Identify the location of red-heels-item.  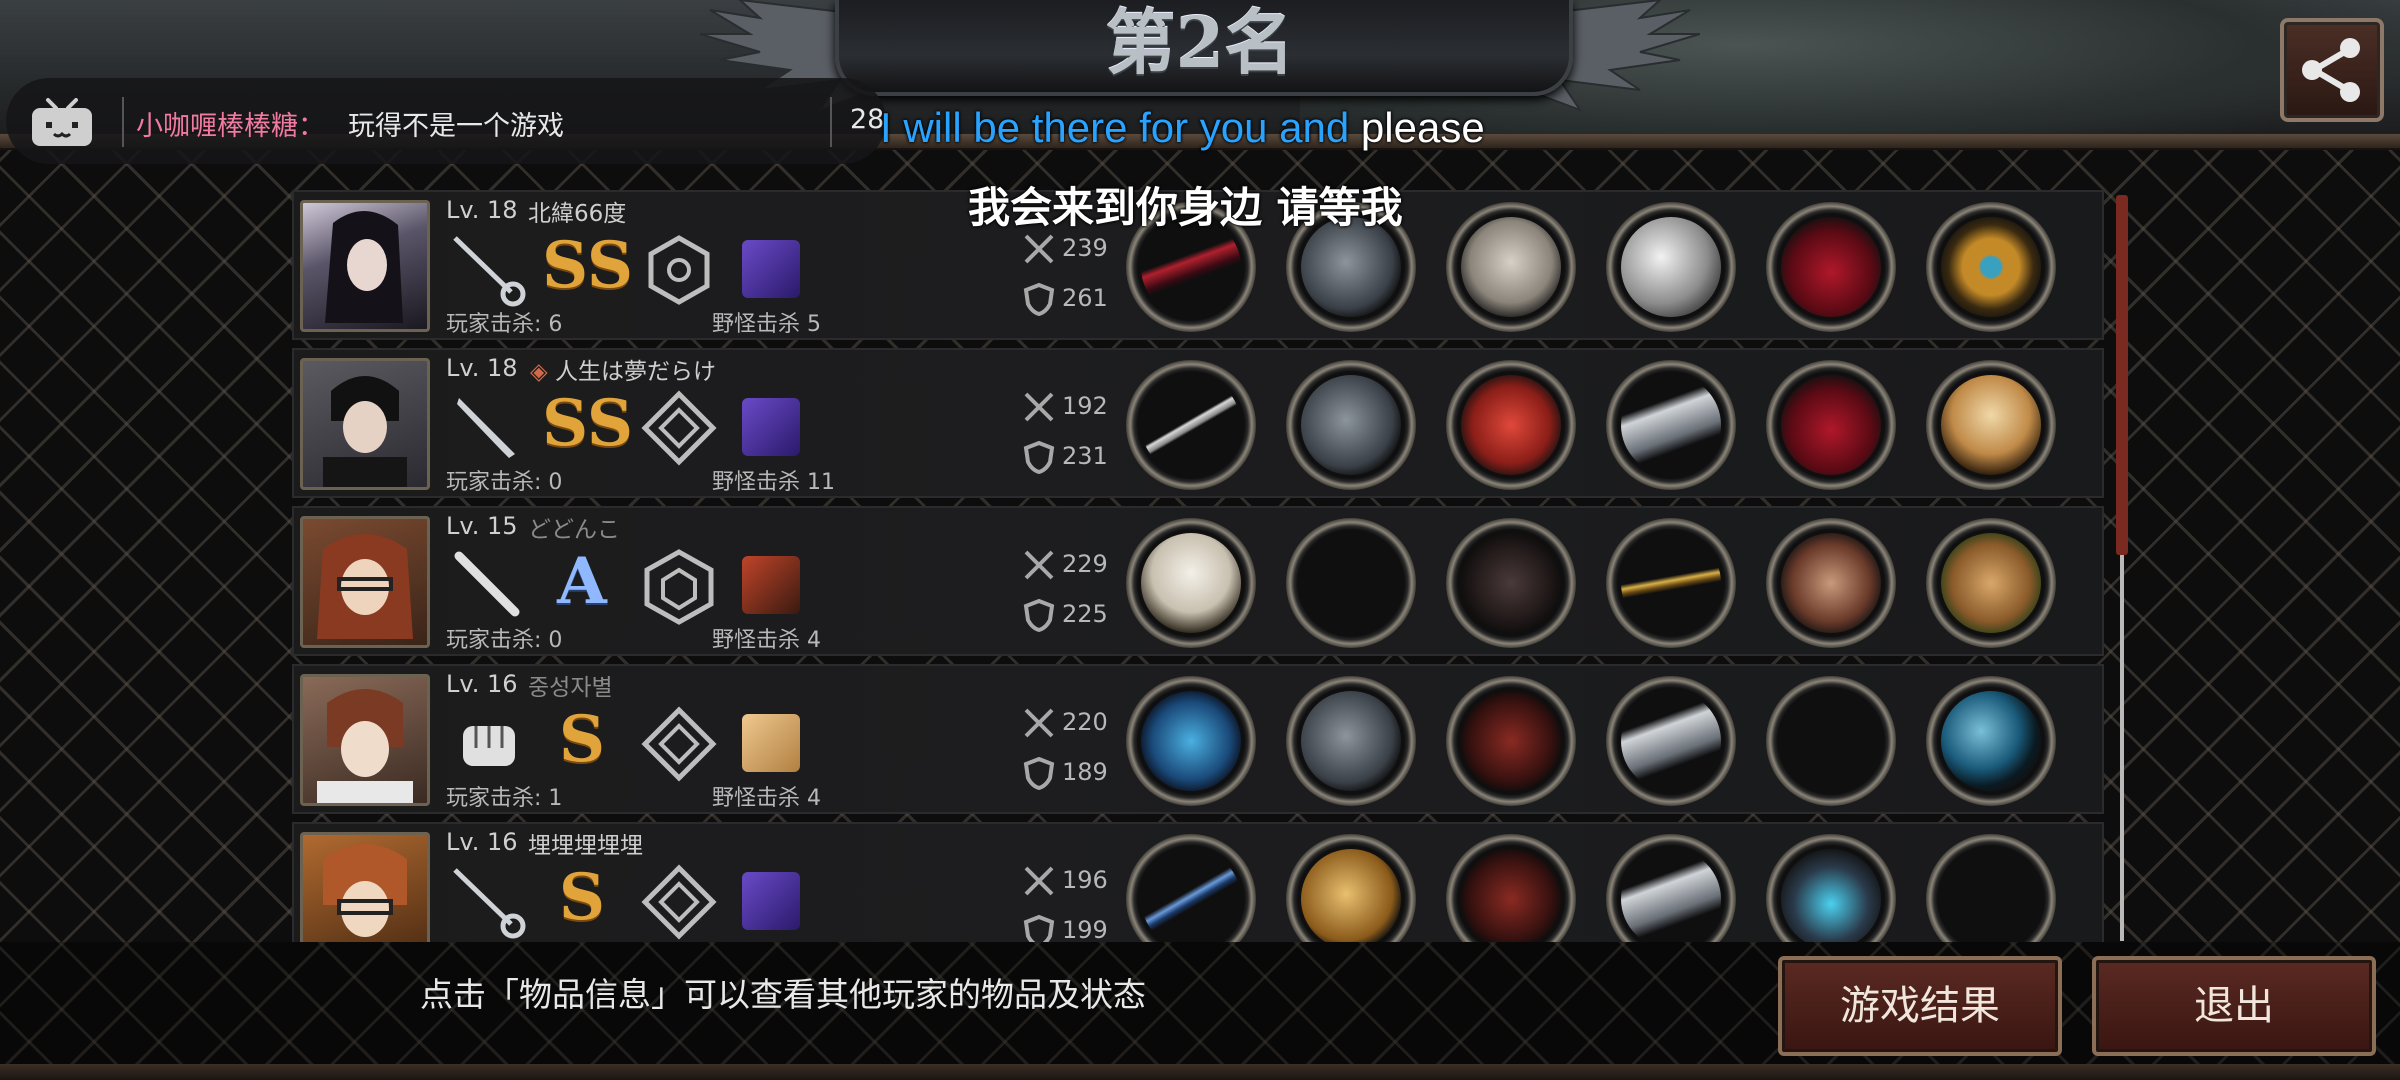
(1831, 425).